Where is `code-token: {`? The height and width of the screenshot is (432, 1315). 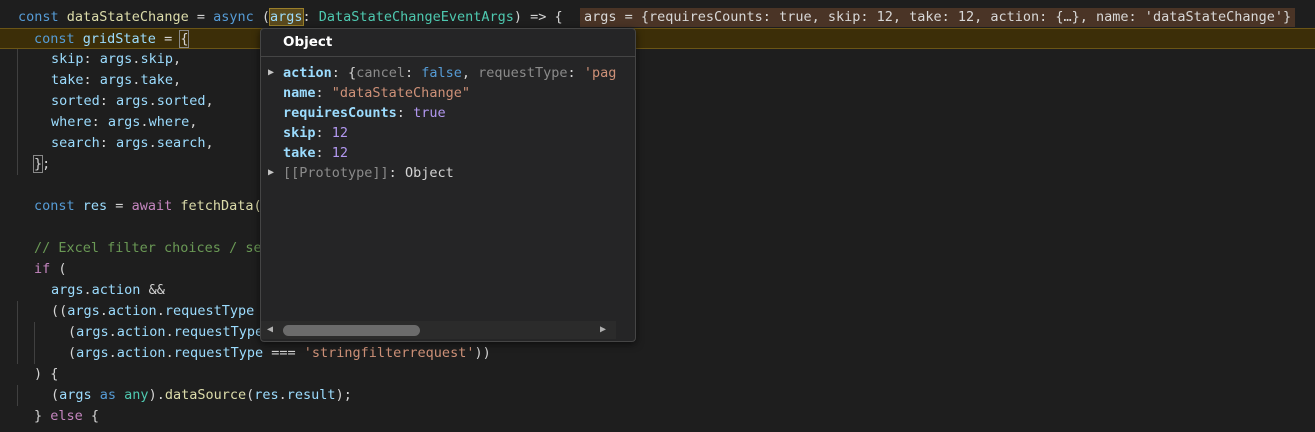 code-token: { is located at coordinates (184, 39).